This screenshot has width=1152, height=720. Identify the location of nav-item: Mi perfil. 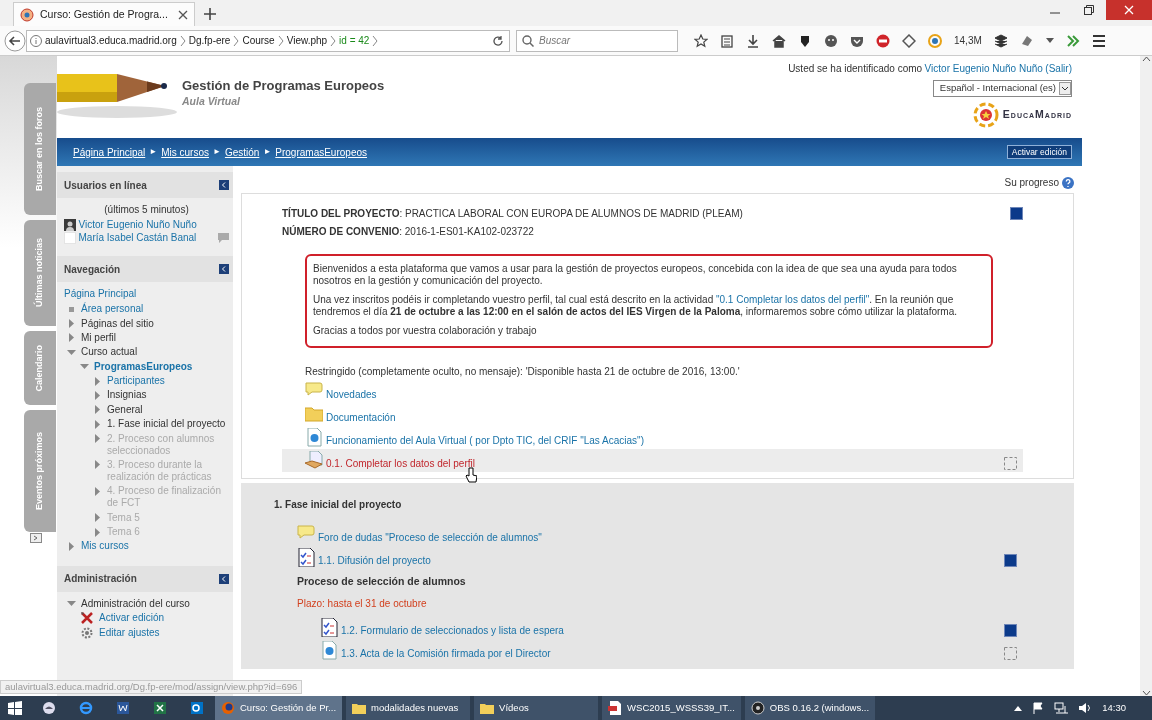
(98, 337).